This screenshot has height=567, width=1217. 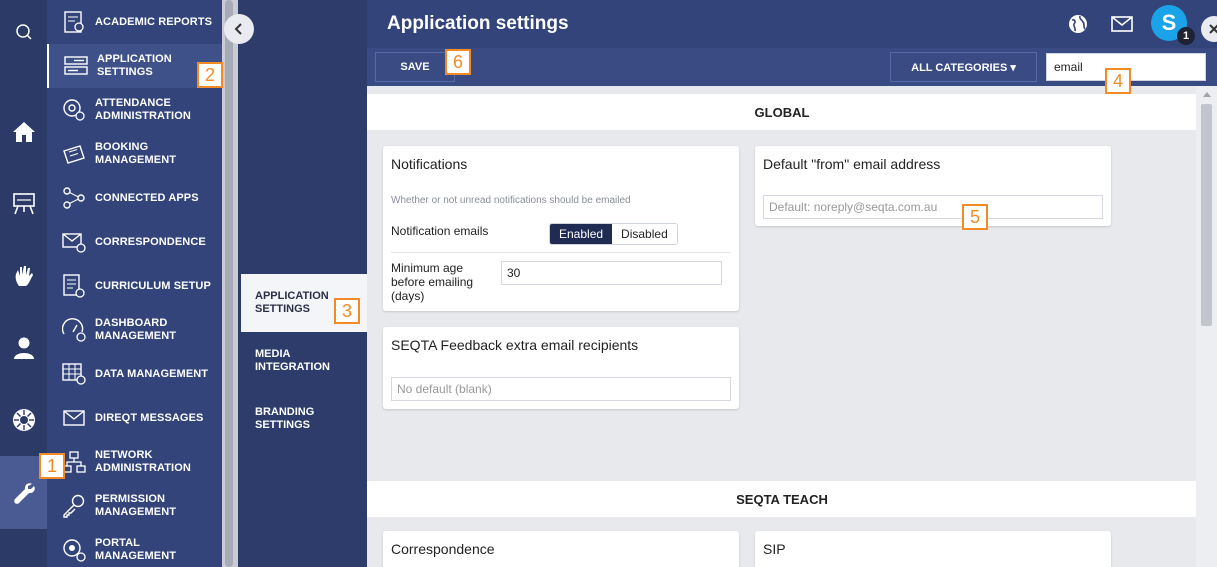 What do you see at coordinates (292, 302) in the screenshot?
I see `subnav-label: APPLICATION SETTINGS` at bounding box center [292, 302].